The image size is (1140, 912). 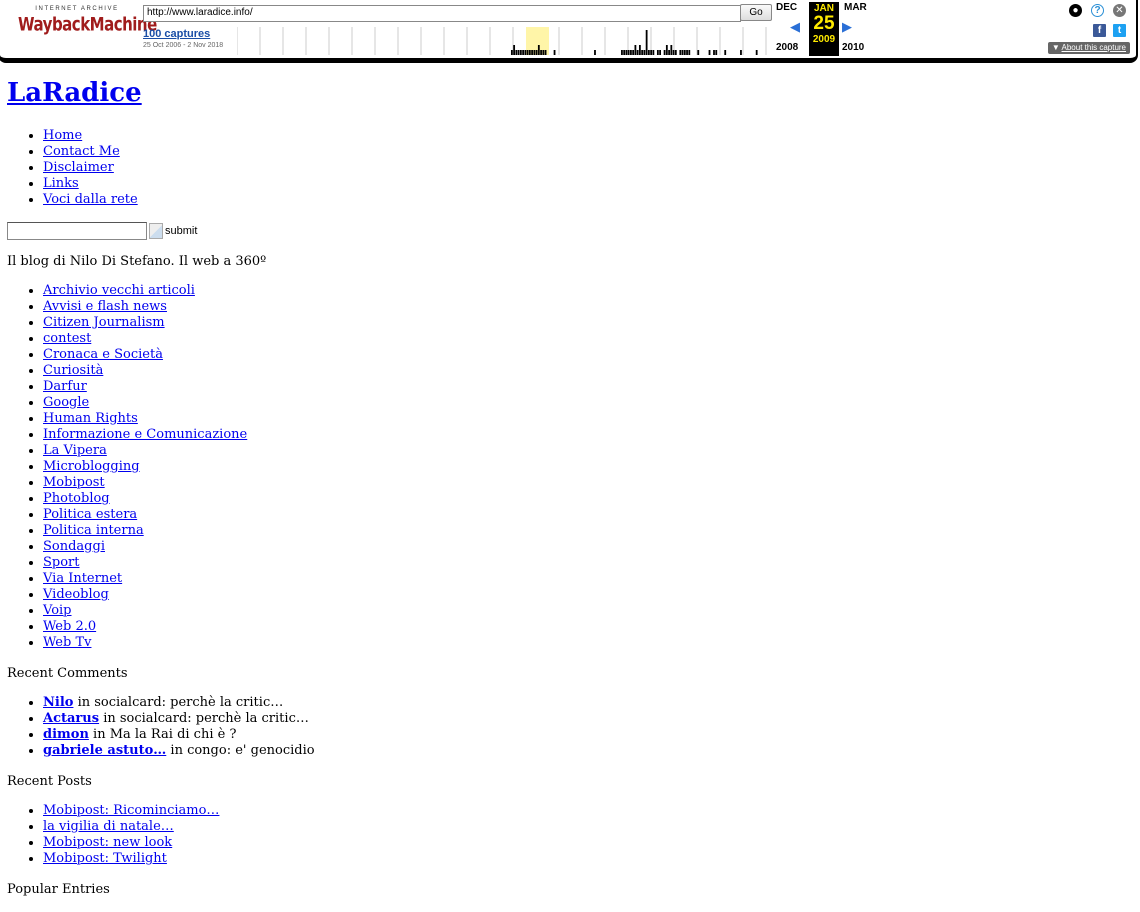 I want to click on nav-item: Links, so click(x=475, y=184).